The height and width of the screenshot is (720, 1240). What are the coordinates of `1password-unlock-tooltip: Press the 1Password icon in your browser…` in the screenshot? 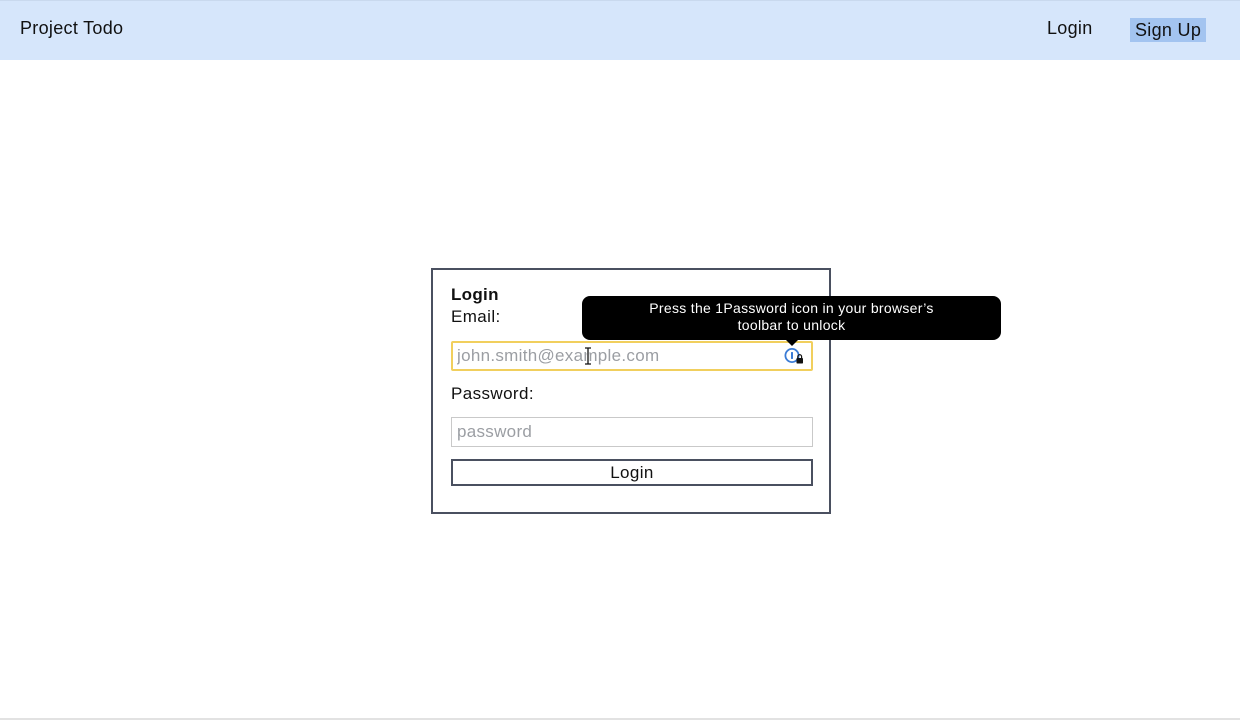 It's located at (791, 321).